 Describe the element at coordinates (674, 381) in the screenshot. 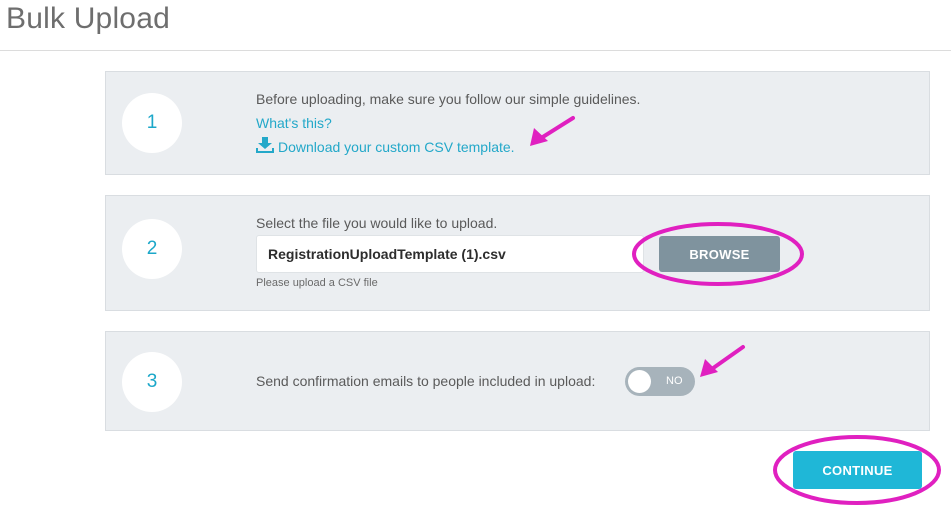

I see `toggle-state-label: NO` at that location.